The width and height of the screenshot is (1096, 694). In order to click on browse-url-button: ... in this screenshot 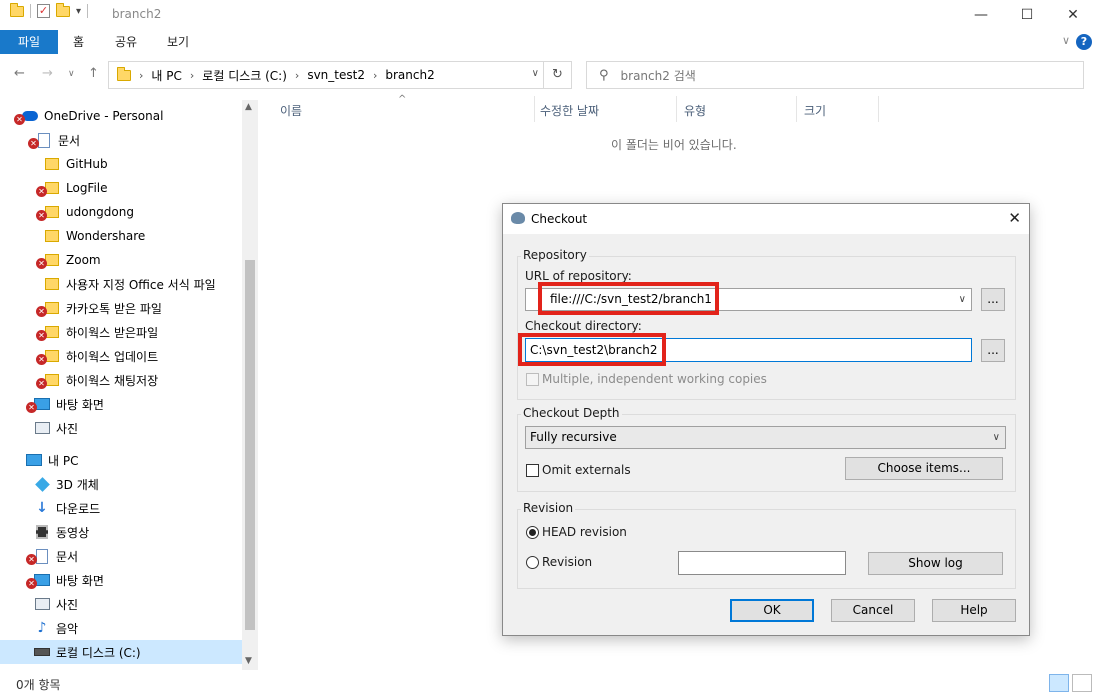, I will do `click(993, 299)`.